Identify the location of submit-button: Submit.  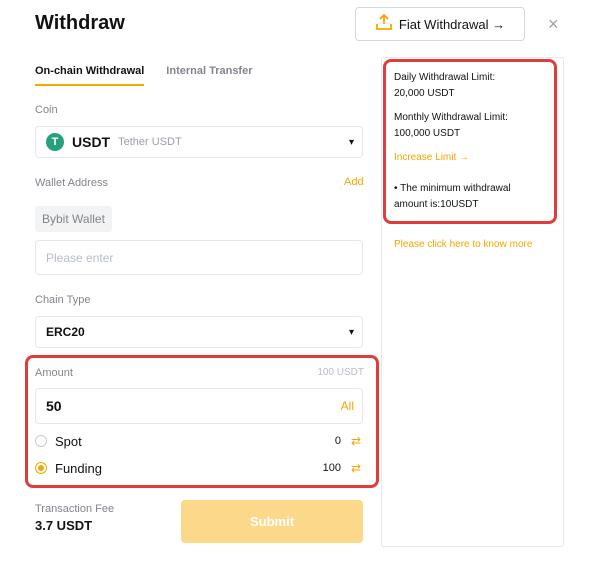
(272, 521).